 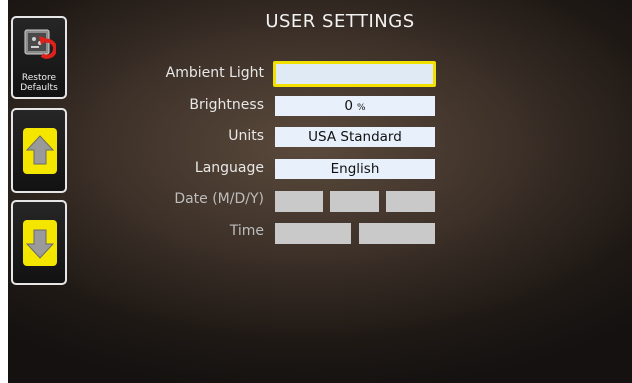 I want to click on units-label: Units, so click(x=246, y=136).